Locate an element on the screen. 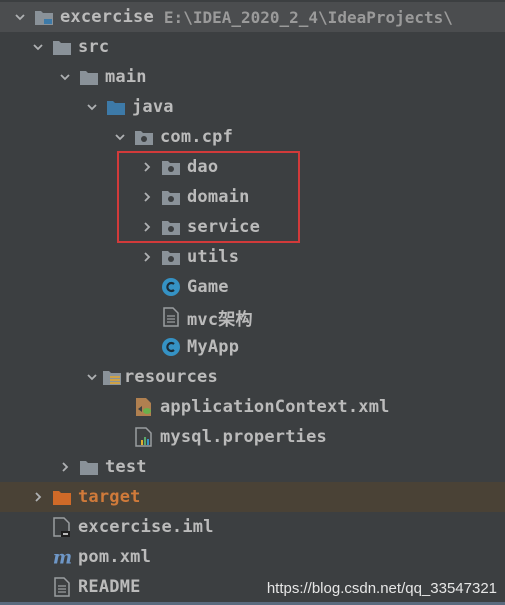 The width and height of the screenshot is (505, 605). tree-row-test: test is located at coordinates (252, 467).